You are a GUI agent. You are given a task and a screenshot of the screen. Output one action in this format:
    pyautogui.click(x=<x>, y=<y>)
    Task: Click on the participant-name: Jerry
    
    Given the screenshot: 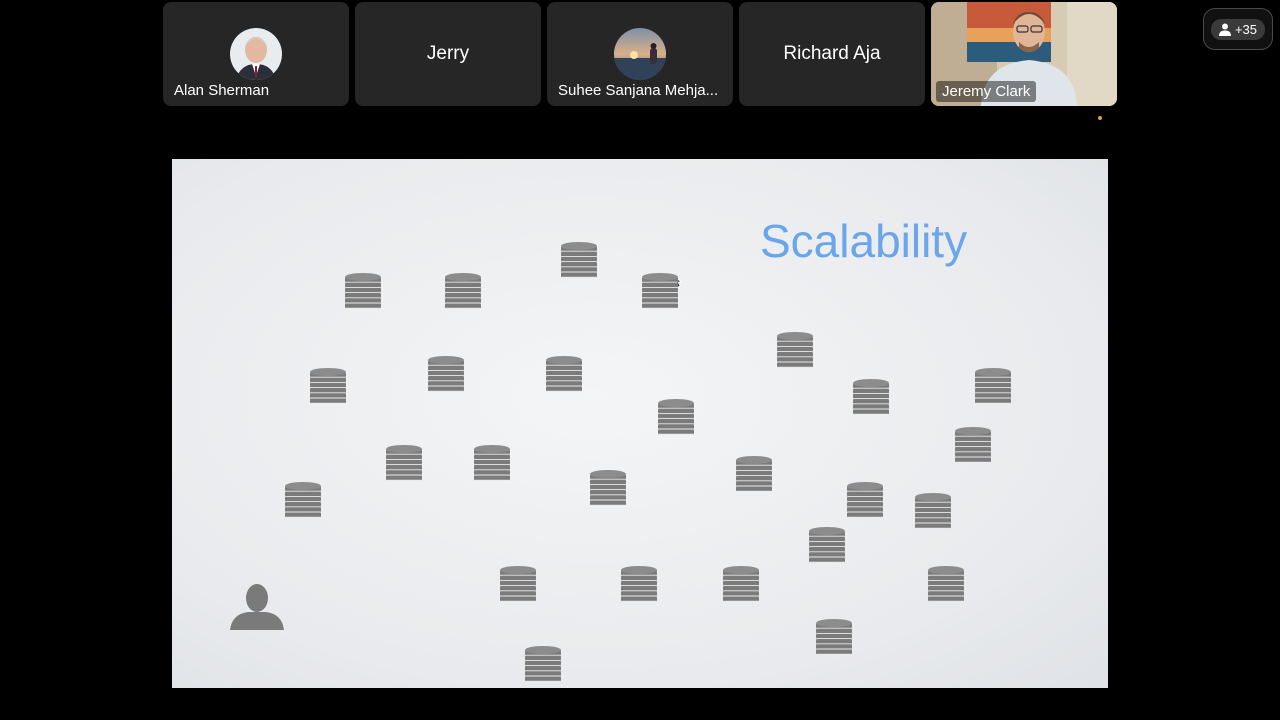 What is the action you would take?
    pyautogui.click(x=448, y=53)
    